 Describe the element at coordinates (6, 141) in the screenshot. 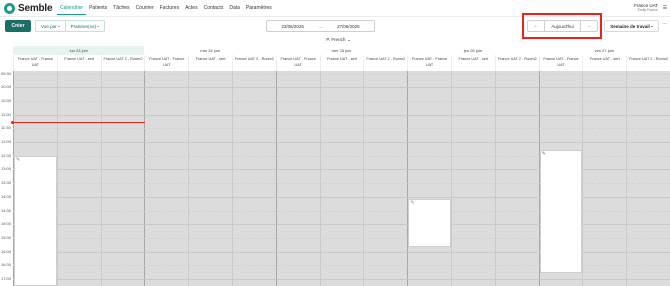

I see `time-label: 12:00` at that location.